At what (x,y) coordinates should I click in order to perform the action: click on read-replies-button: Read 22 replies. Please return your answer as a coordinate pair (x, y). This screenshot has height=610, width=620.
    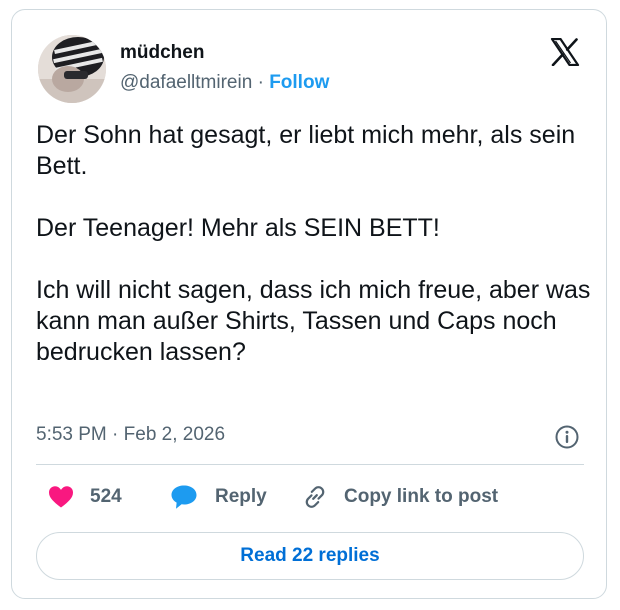
    Looking at the image, I should click on (310, 556).